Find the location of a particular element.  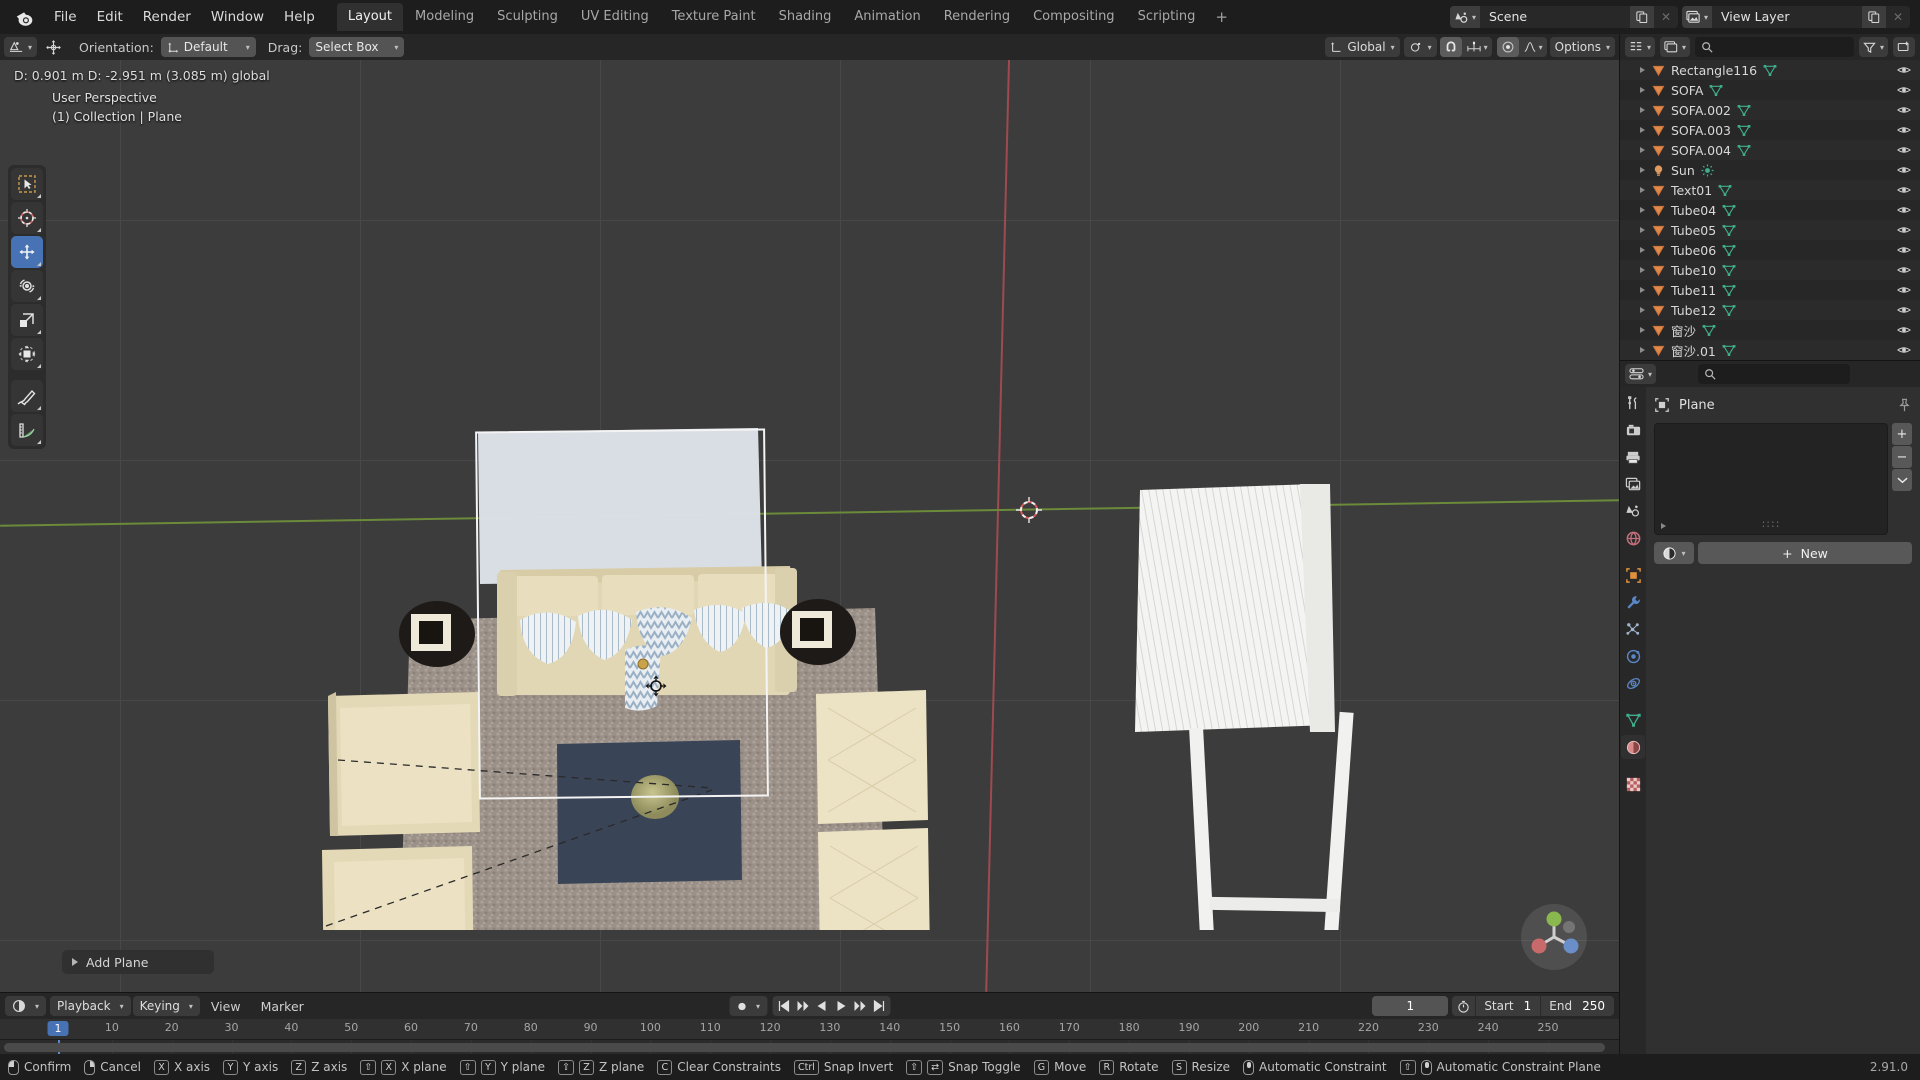

viewport-options-button: Options ▾ is located at coordinates (1582, 47).